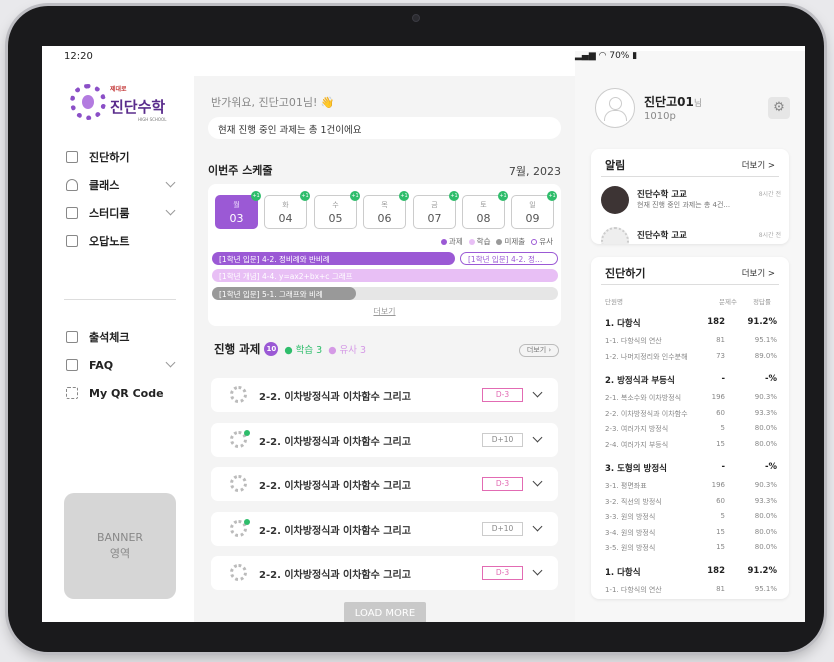  I want to click on sidebar-item-attendance: 출석체크, so click(120, 337).